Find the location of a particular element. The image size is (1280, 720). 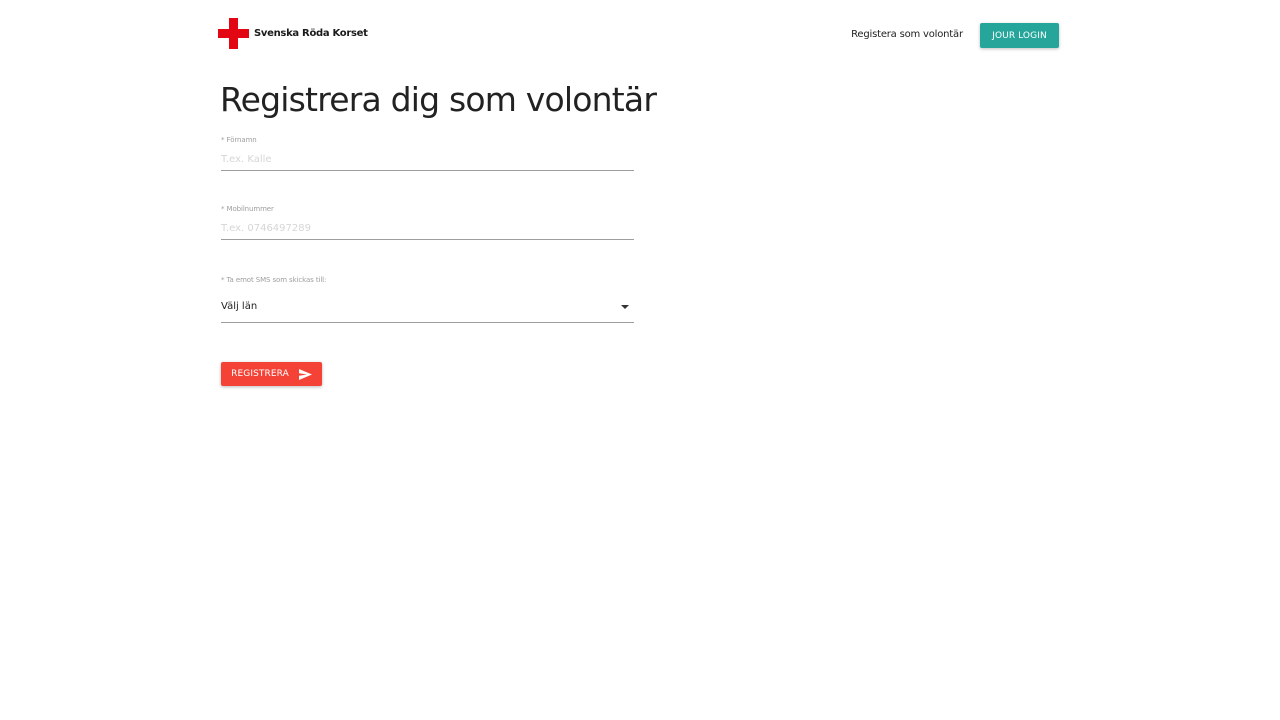

county-field-group: * Ta emot SMS som skickas till: Välj län is located at coordinates (427, 299).